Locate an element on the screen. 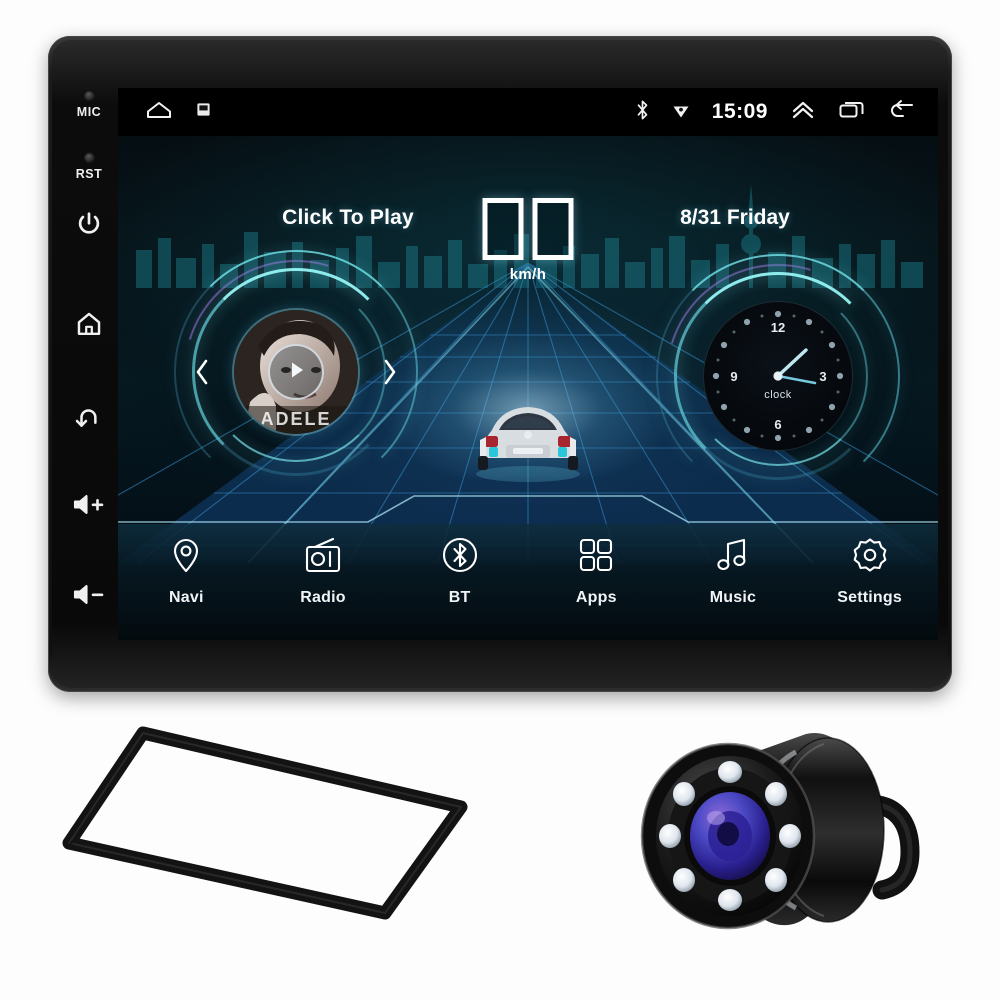 The height and width of the screenshot is (1000, 1000). screenshot-icon is located at coordinates (203, 112).